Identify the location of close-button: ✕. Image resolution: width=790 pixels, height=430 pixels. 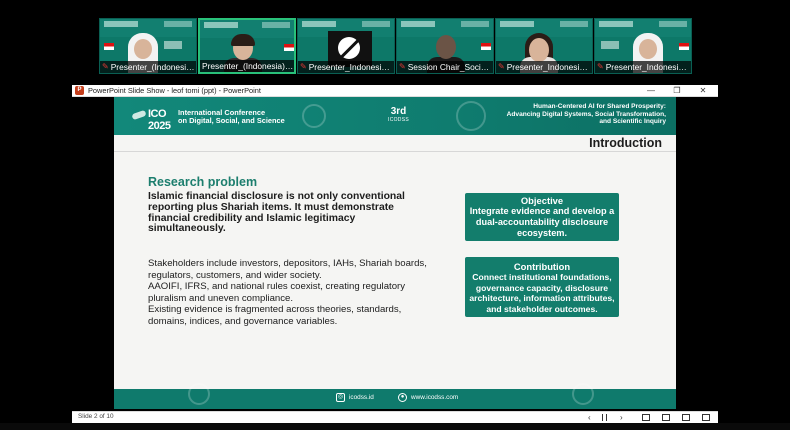
(703, 91).